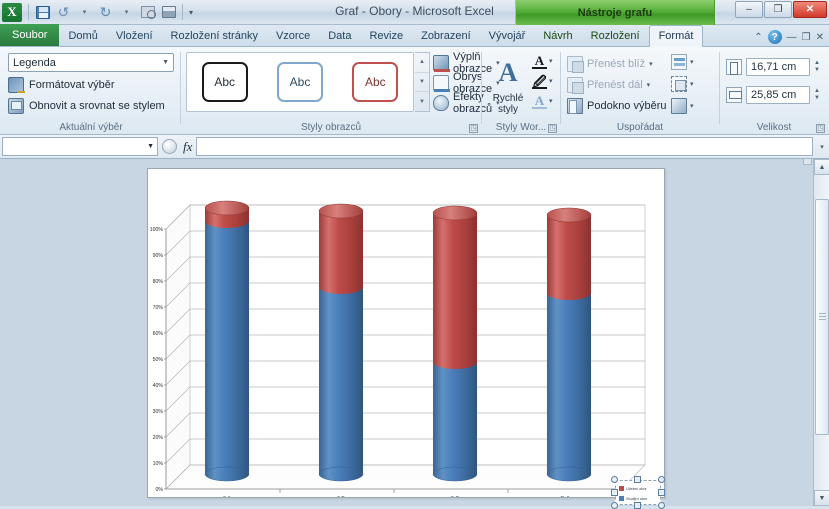 The width and height of the screenshot is (829, 509). I want to click on gallery-more-icon: ▼, so click(422, 101).